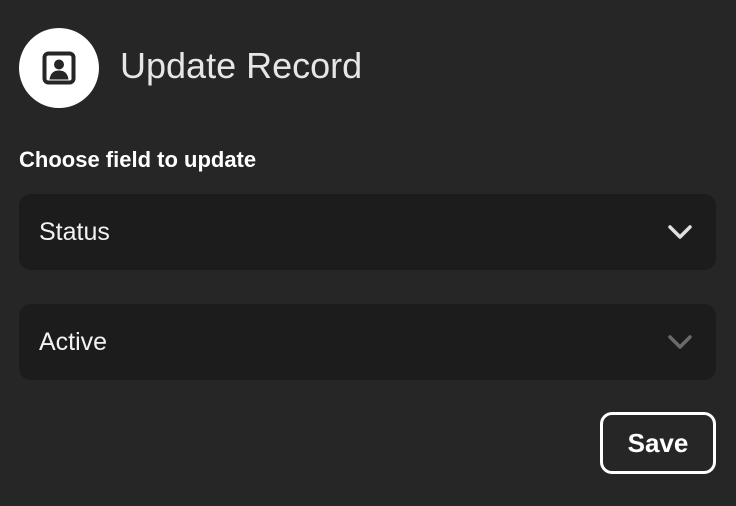 The width and height of the screenshot is (736, 506). What do you see at coordinates (138, 159) in the screenshot?
I see `field-label: Choose field to update` at bounding box center [138, 159].